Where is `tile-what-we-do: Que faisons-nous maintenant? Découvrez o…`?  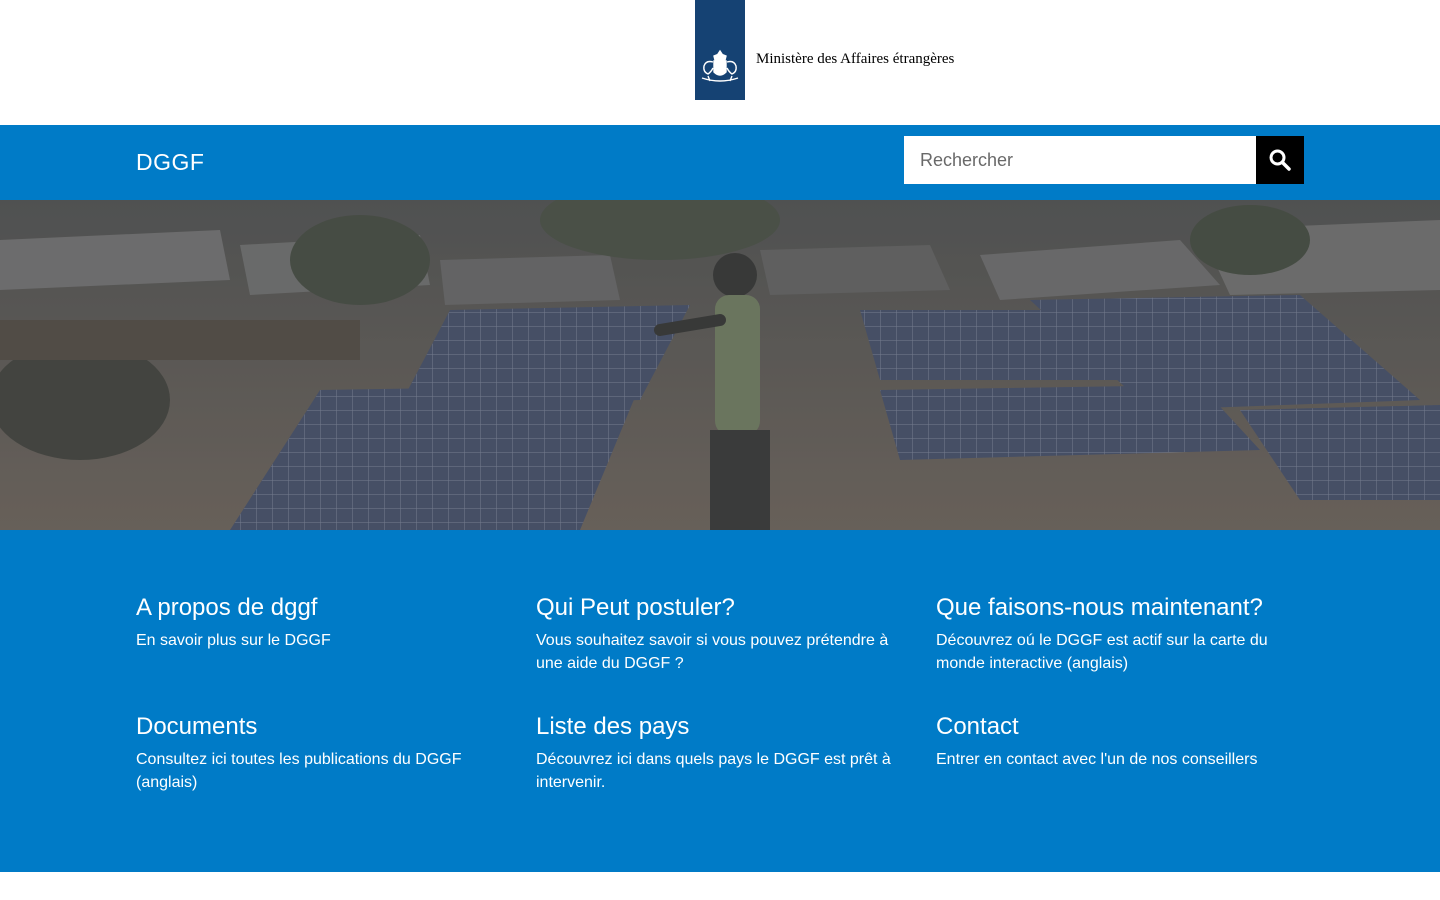 tile-what-we-do: Que faisons-nous maintenant? Découvrez o… is located at coordinates (1121, 634).